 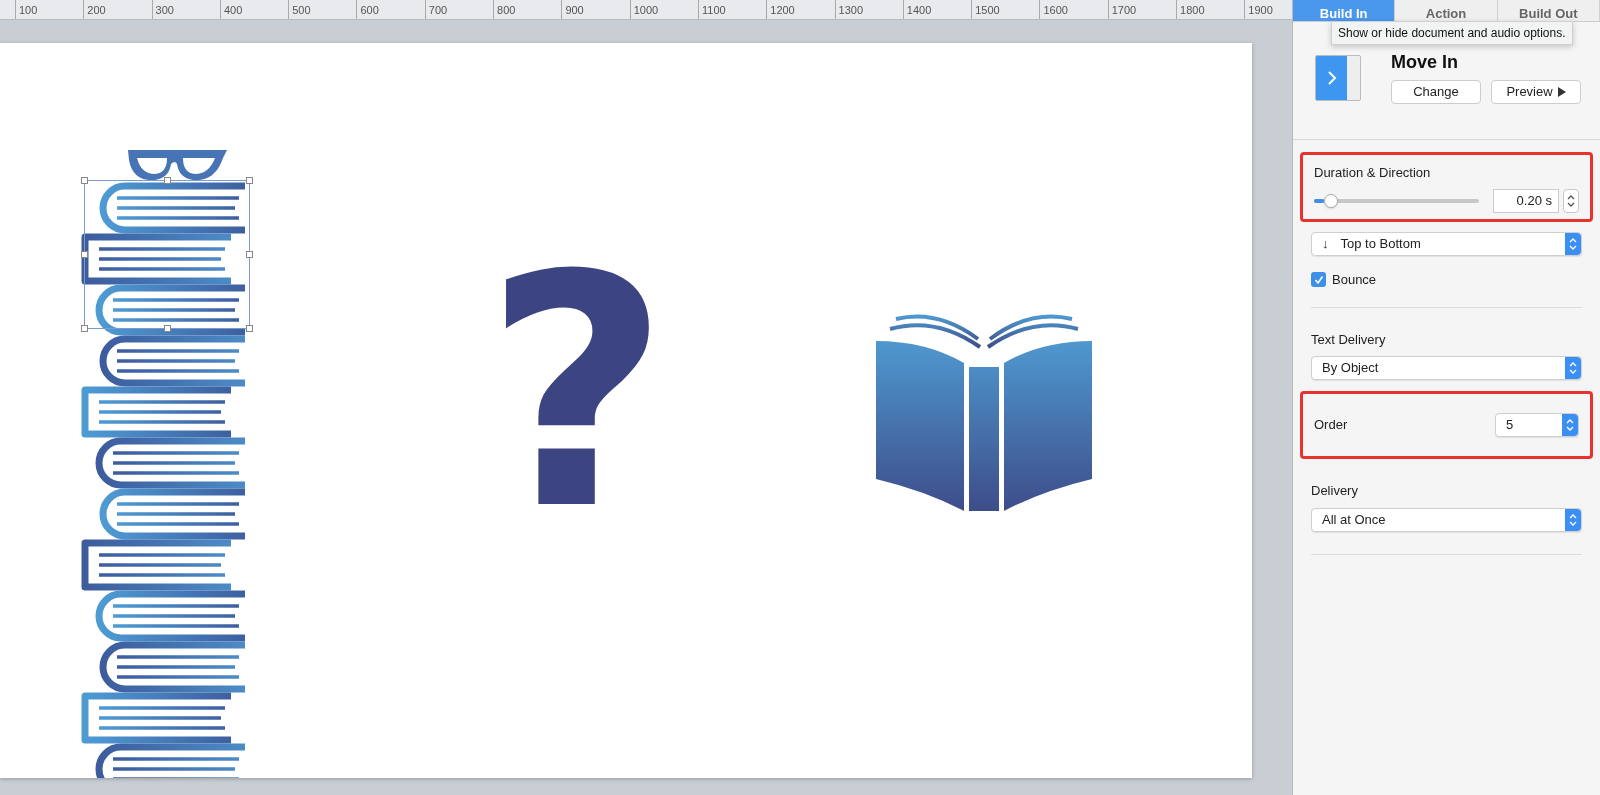 What do you see at coordinates (1452, 33) in the screenshot?
I see `tooltip: Show or hide document and audio options.` at bounding box center [1452, 33].